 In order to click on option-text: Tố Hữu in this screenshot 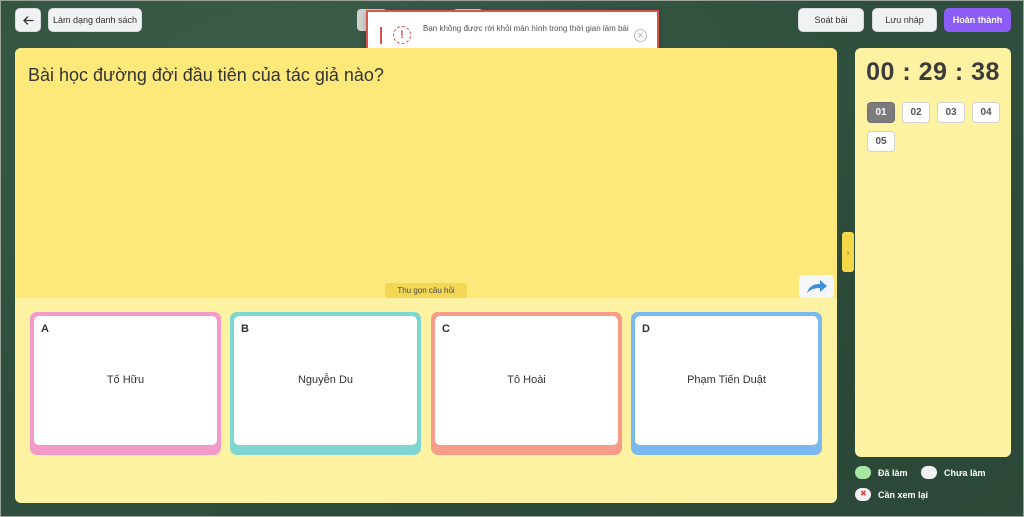, I will do `click(125, 380)`.